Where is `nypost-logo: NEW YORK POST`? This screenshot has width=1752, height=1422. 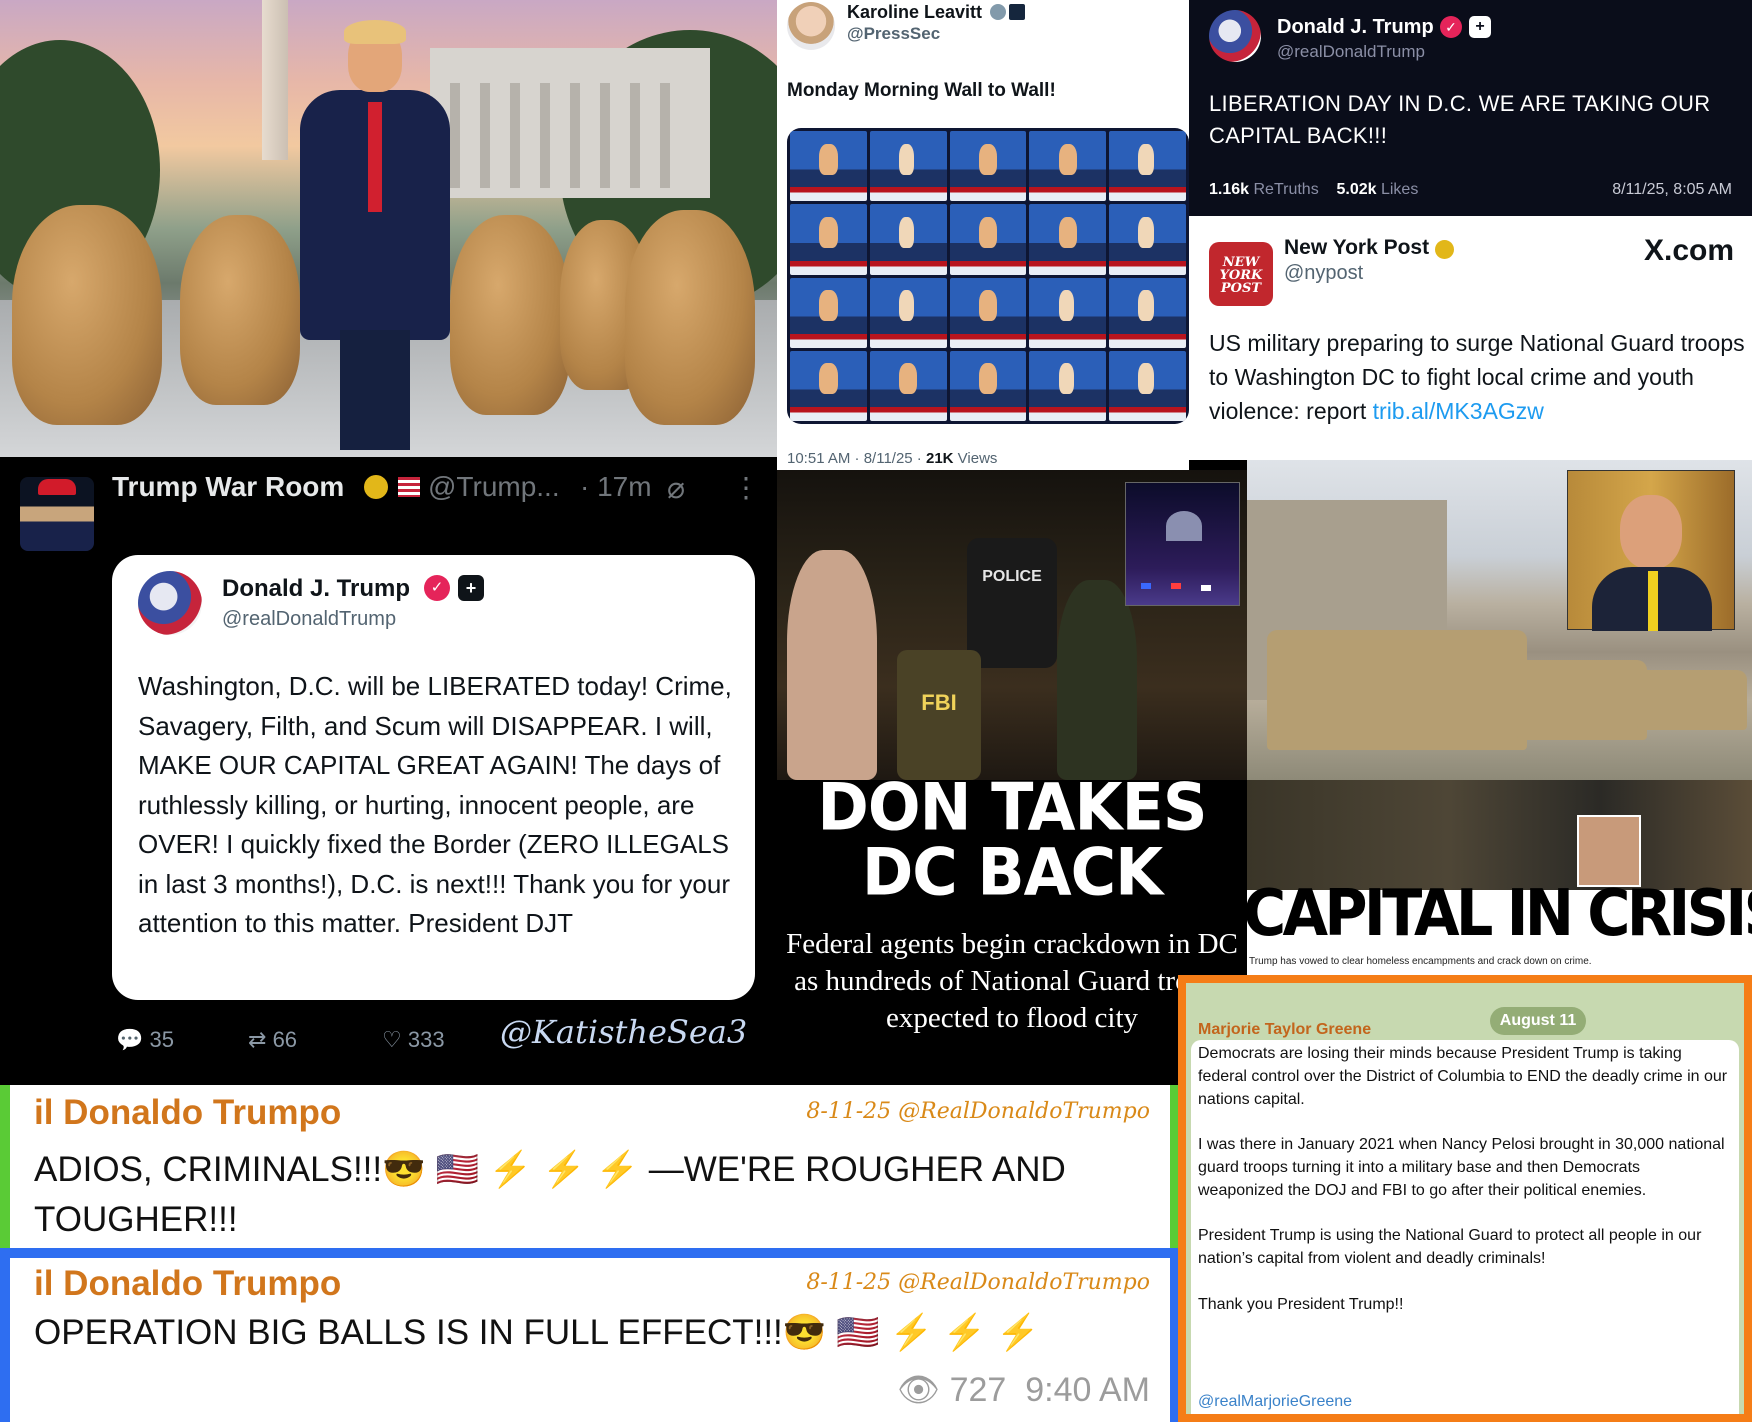
nypost-logo: NEW YORK POST is located at coordinates (1241, 274).